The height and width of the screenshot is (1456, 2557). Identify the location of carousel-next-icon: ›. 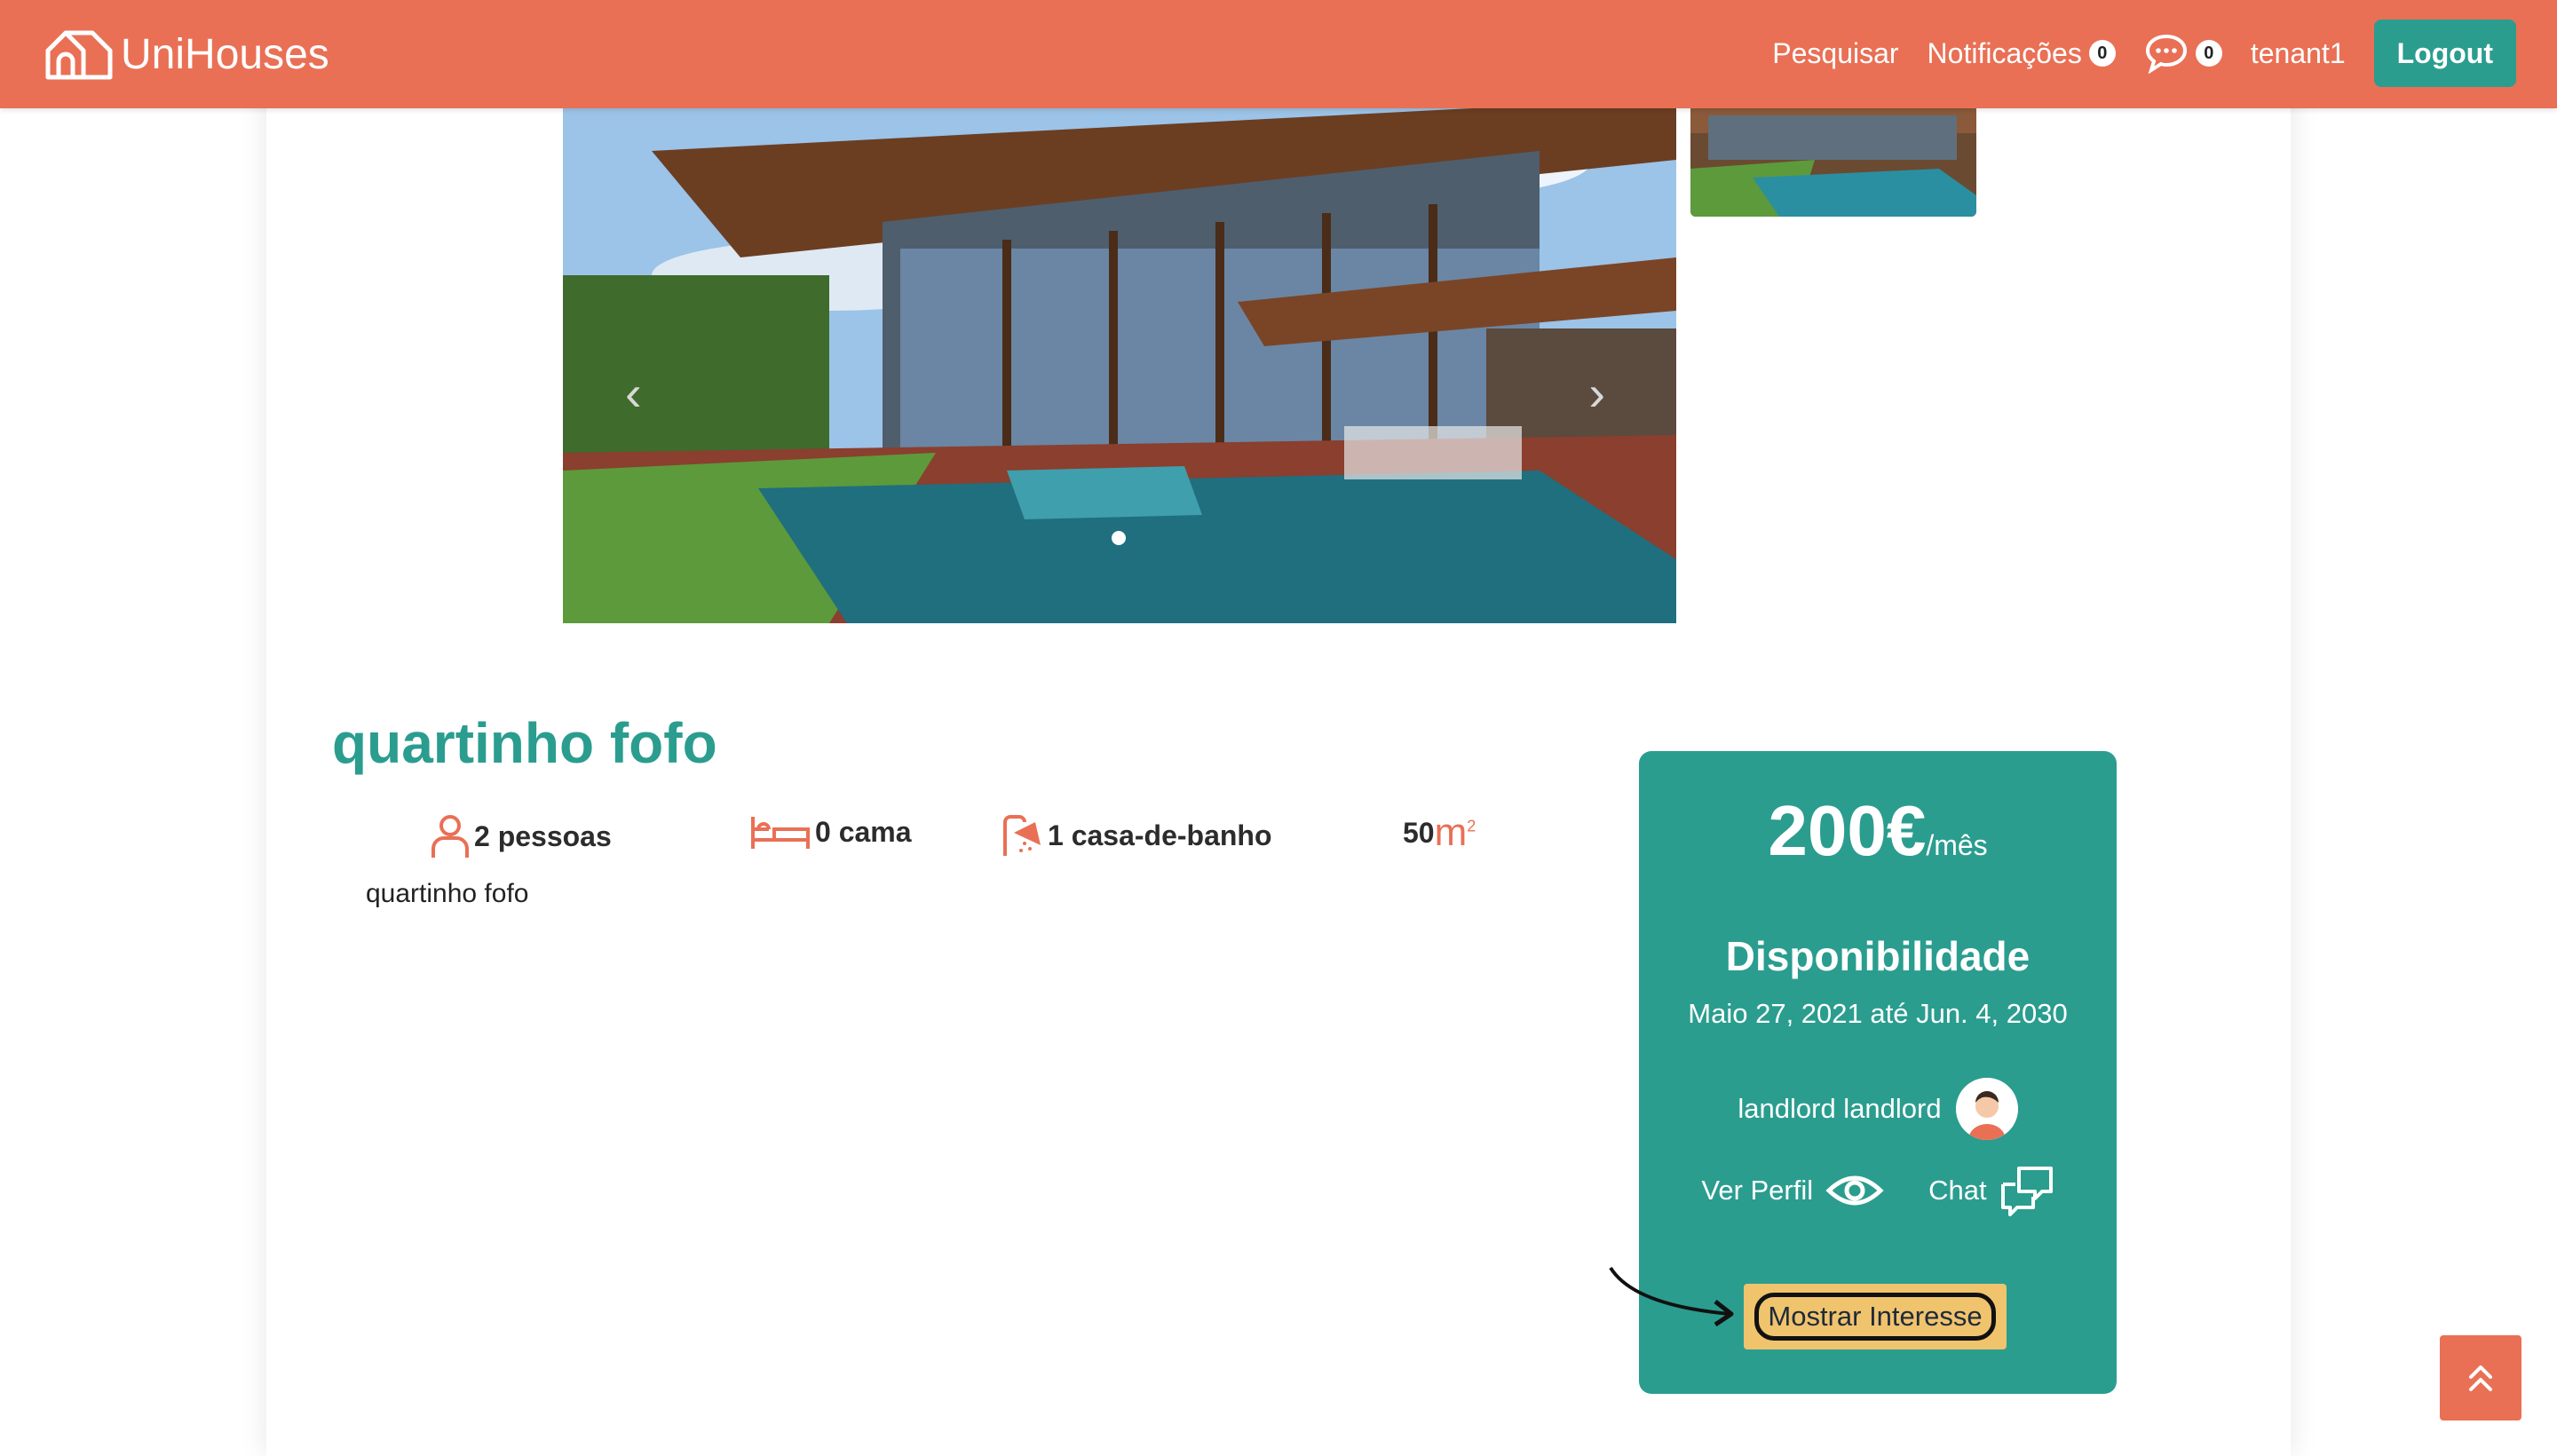
(1596, 393).